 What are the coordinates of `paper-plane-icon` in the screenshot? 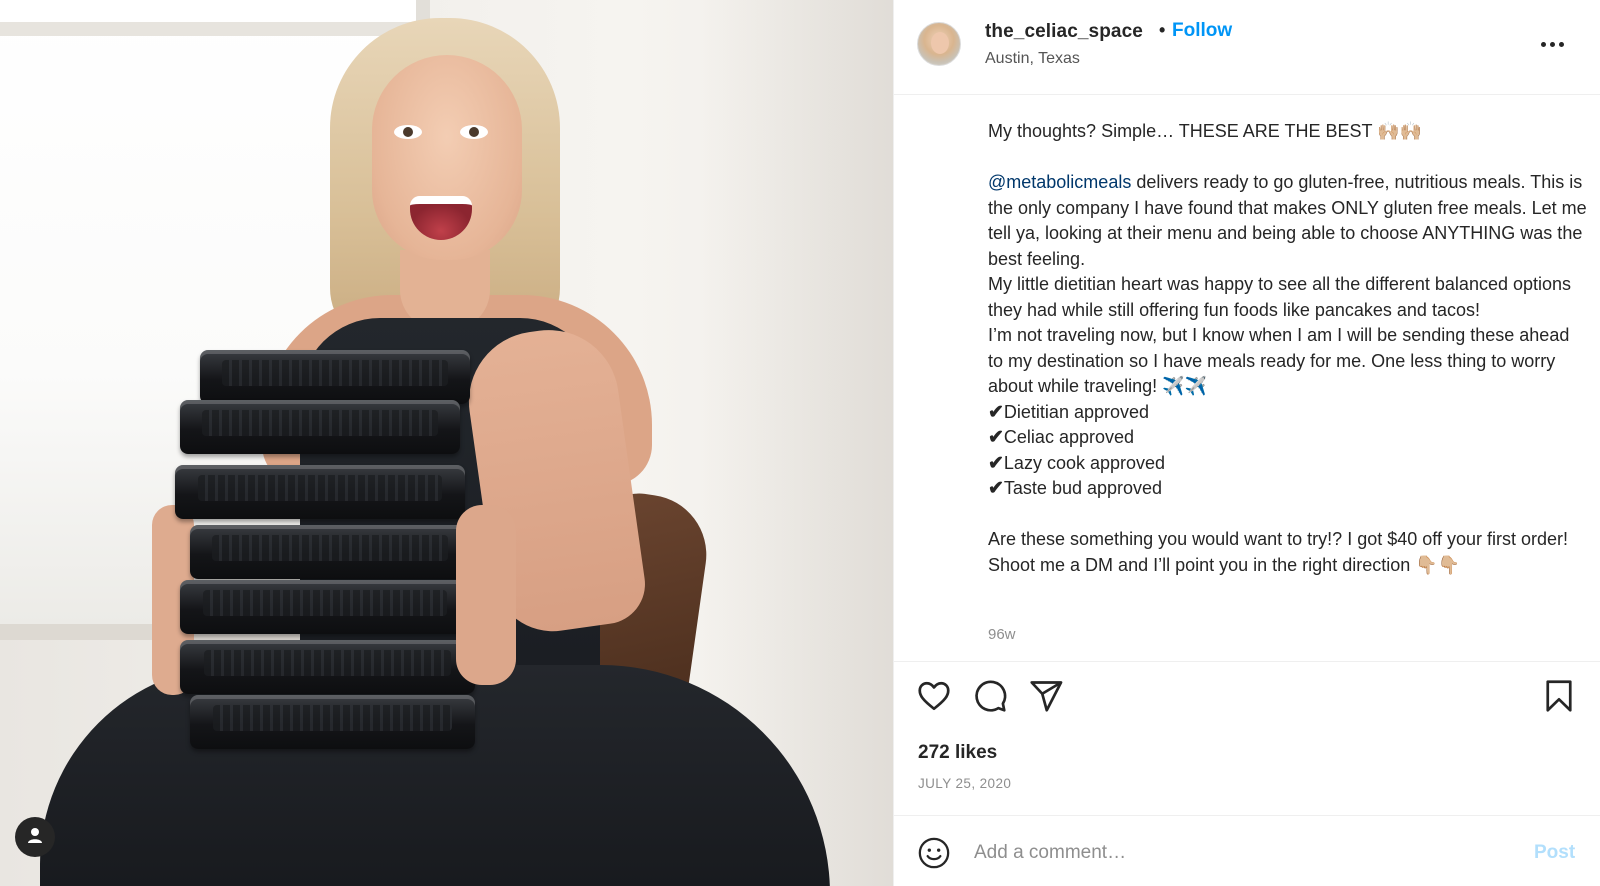 It's located at (1046, 696).